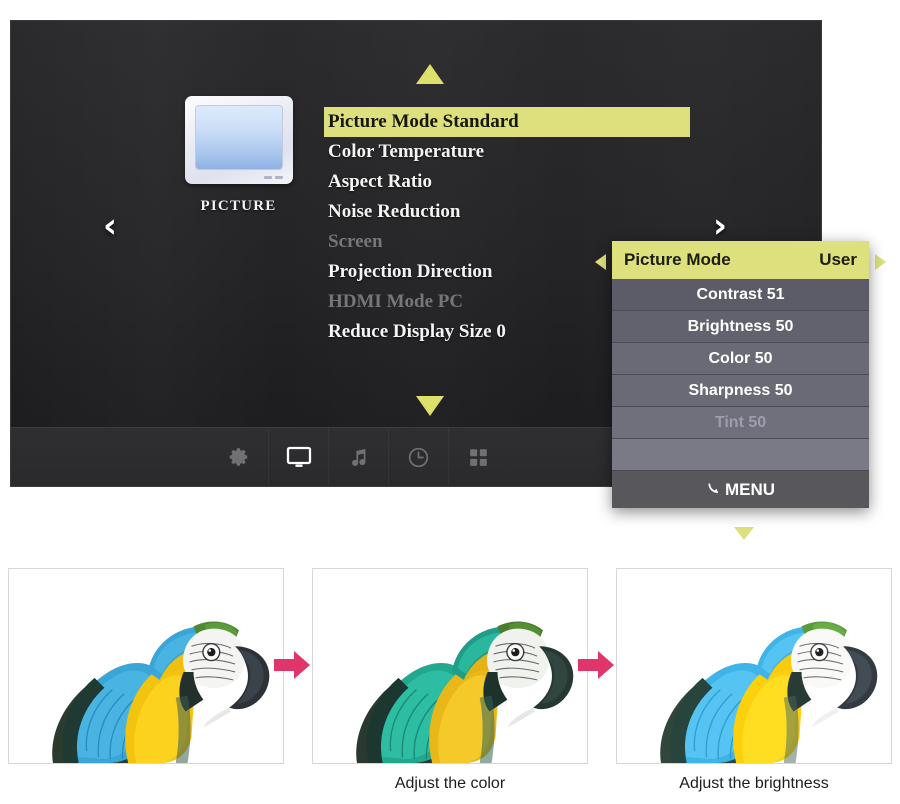  I want to click on submenu-title: Picture Mode, so click(677, 259).